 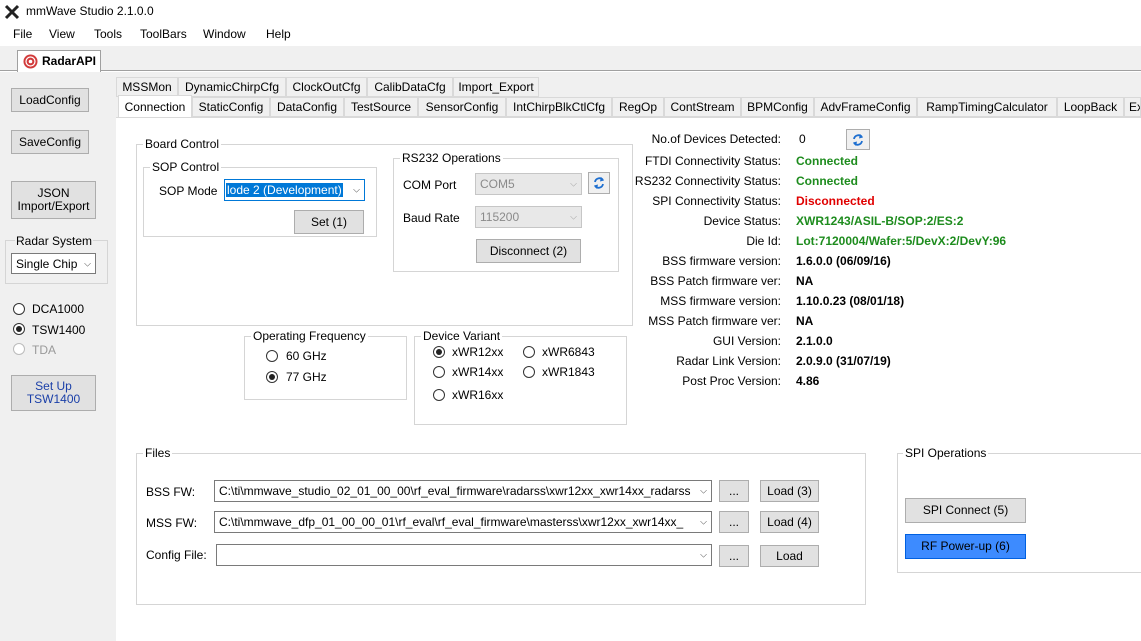 I want to click on setup-button-line2: TSW1400, so click(x=53, y=399).